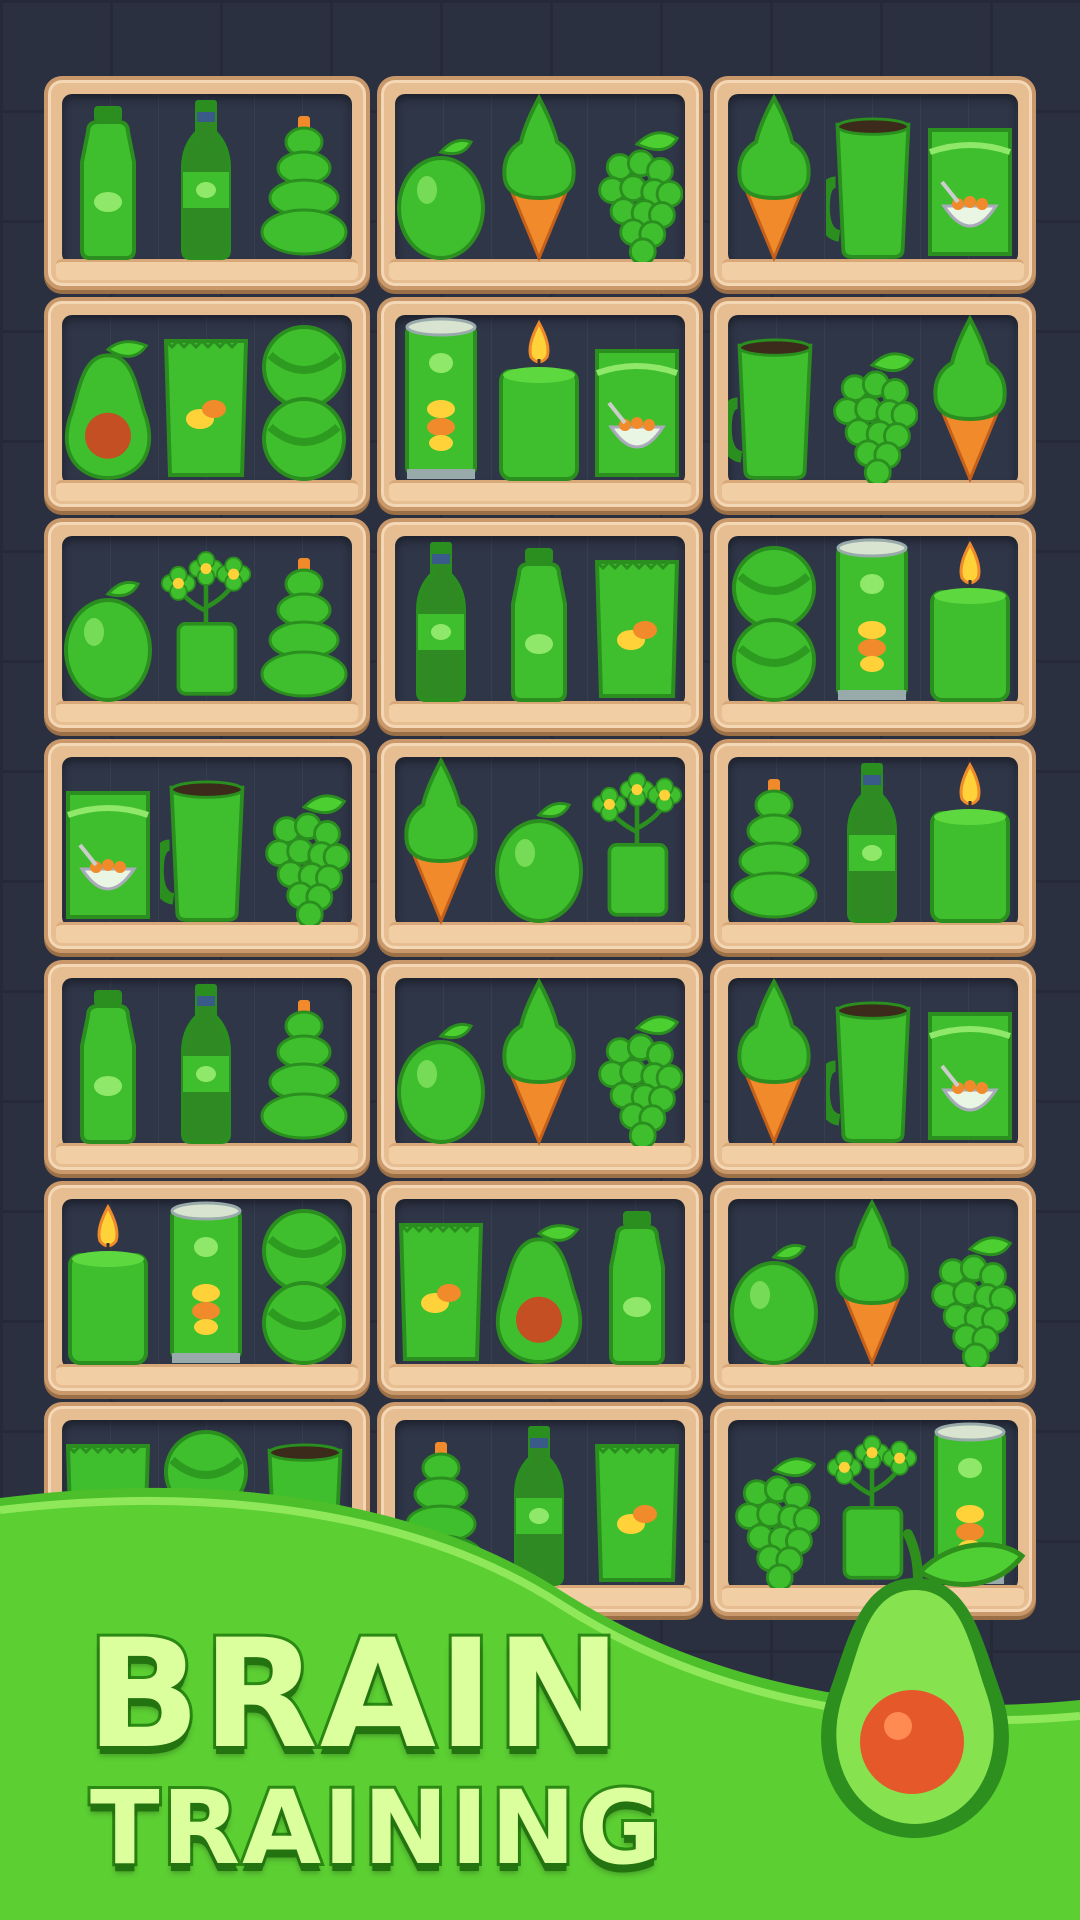 This screenshot has height=1920, width=1080. What do you see at coordinates (353, 1695) in the screenshot?
I see `headline-line-1: BRAIN` at bounding box center [353, 1695].